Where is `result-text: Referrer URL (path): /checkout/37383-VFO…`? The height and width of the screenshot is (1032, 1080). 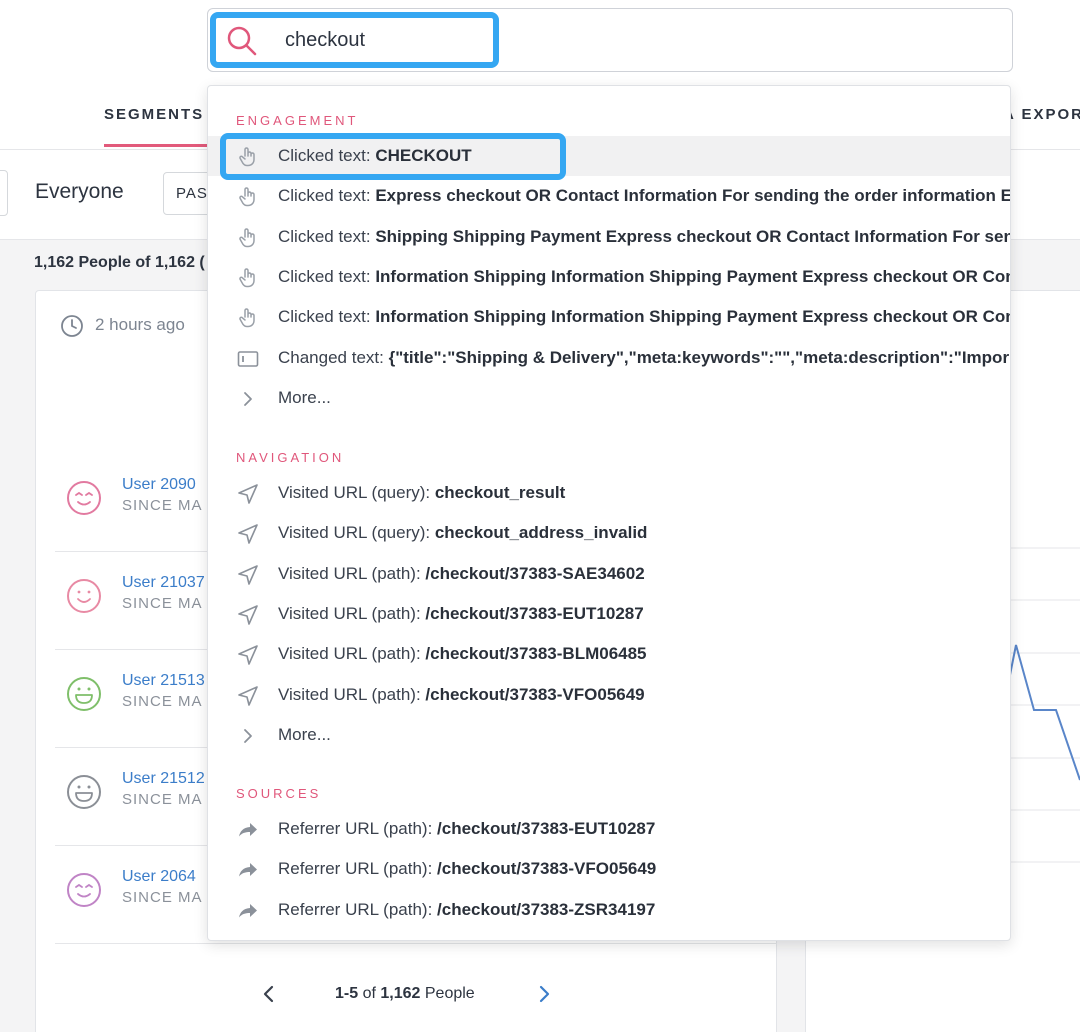
result-text: Referrer URL (path): /checkout/37383-VFO… is located at coordinates (644, 869).